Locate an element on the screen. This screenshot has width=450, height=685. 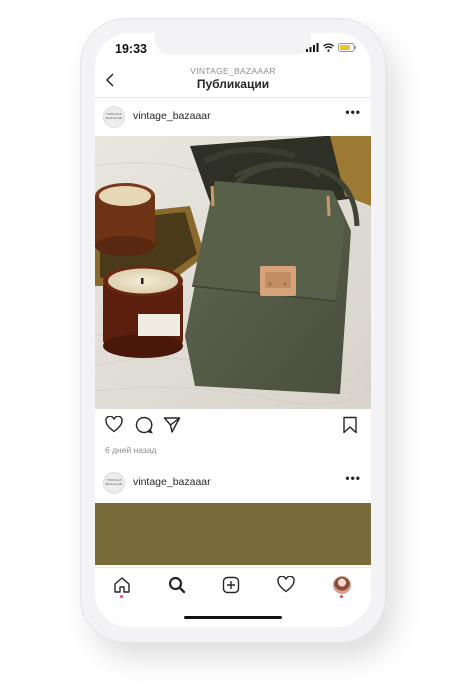
activity-icon is located at coordinates (286, 584).